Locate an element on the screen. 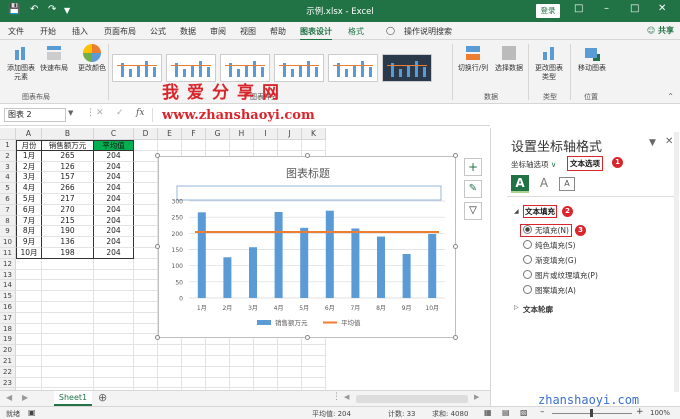 Image resolution: width=680 pixels, height=419 pixels. tab-data: 数据 is located at coordinates (188, 31).